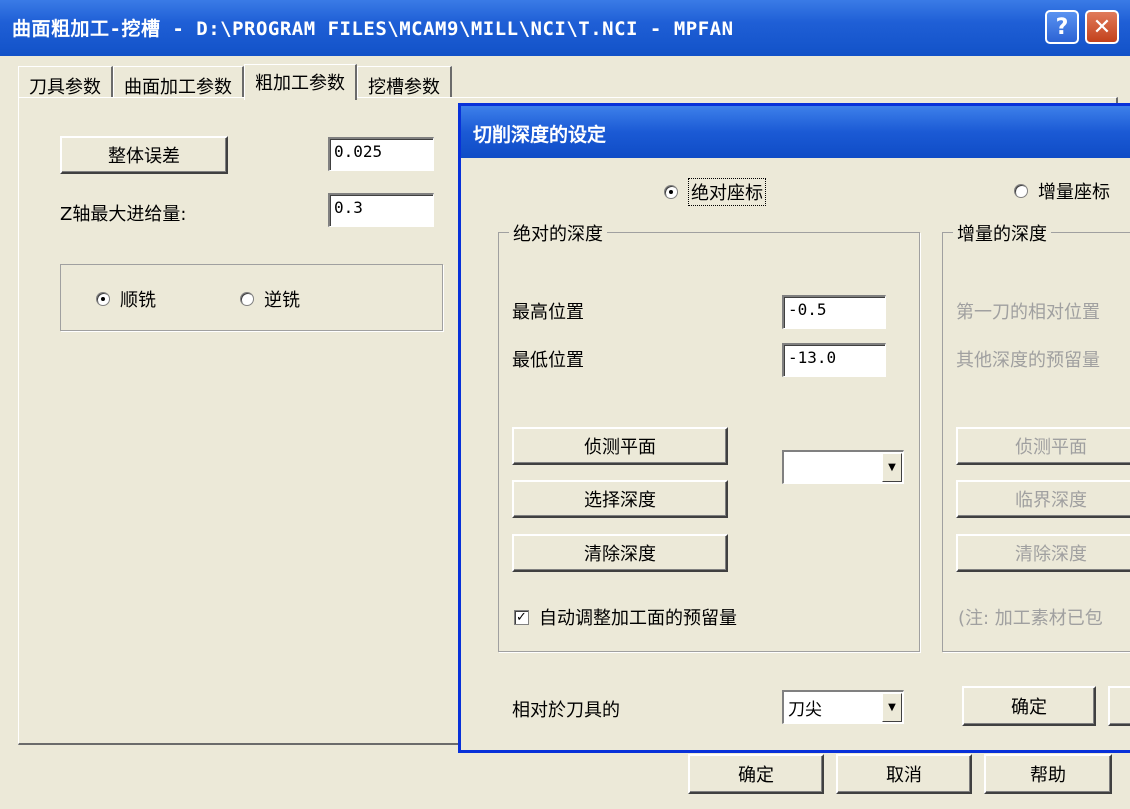 This screenshot has width=1130, height=809. Describe the element at coordinates (1043, 446) in the screenshot. I see `incr-detect-plane-button: 侦测平面` at that location.